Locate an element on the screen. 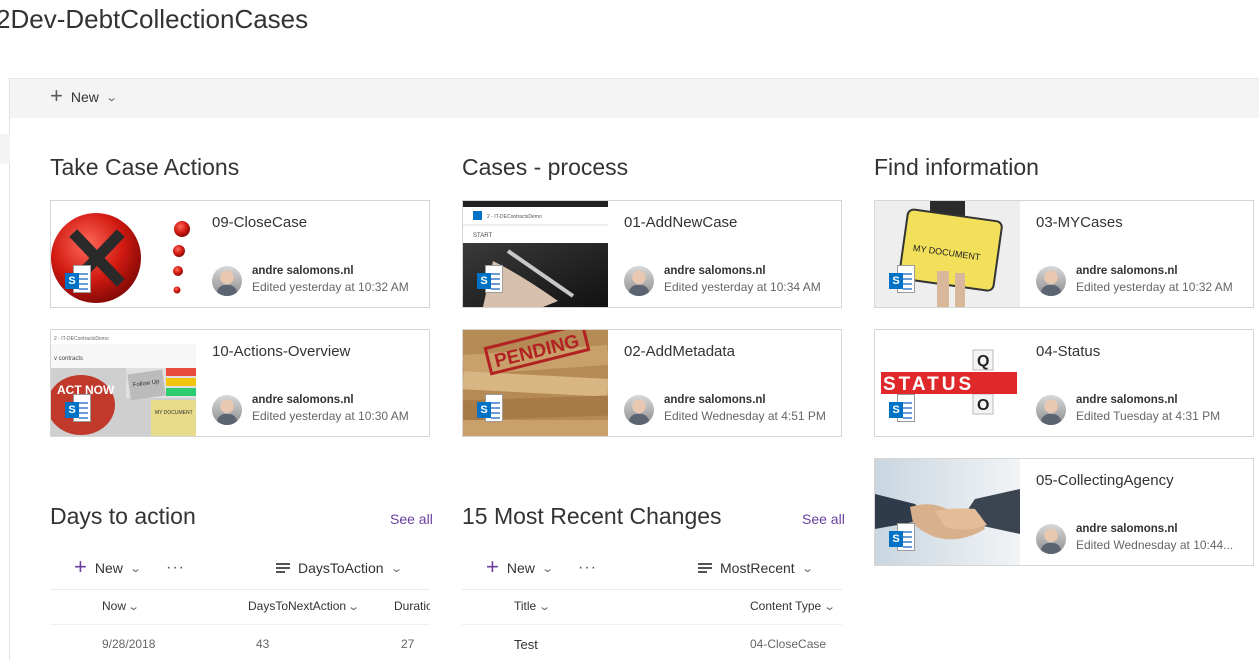  table-row: Test 04-CloseCase is located at coordinates (652, 641).